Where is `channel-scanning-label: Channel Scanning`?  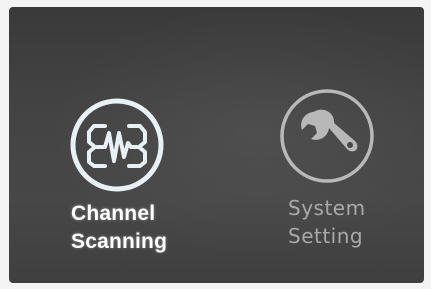
channel-scanning-label: Channel Scanning is located at coordinates (119, 228).